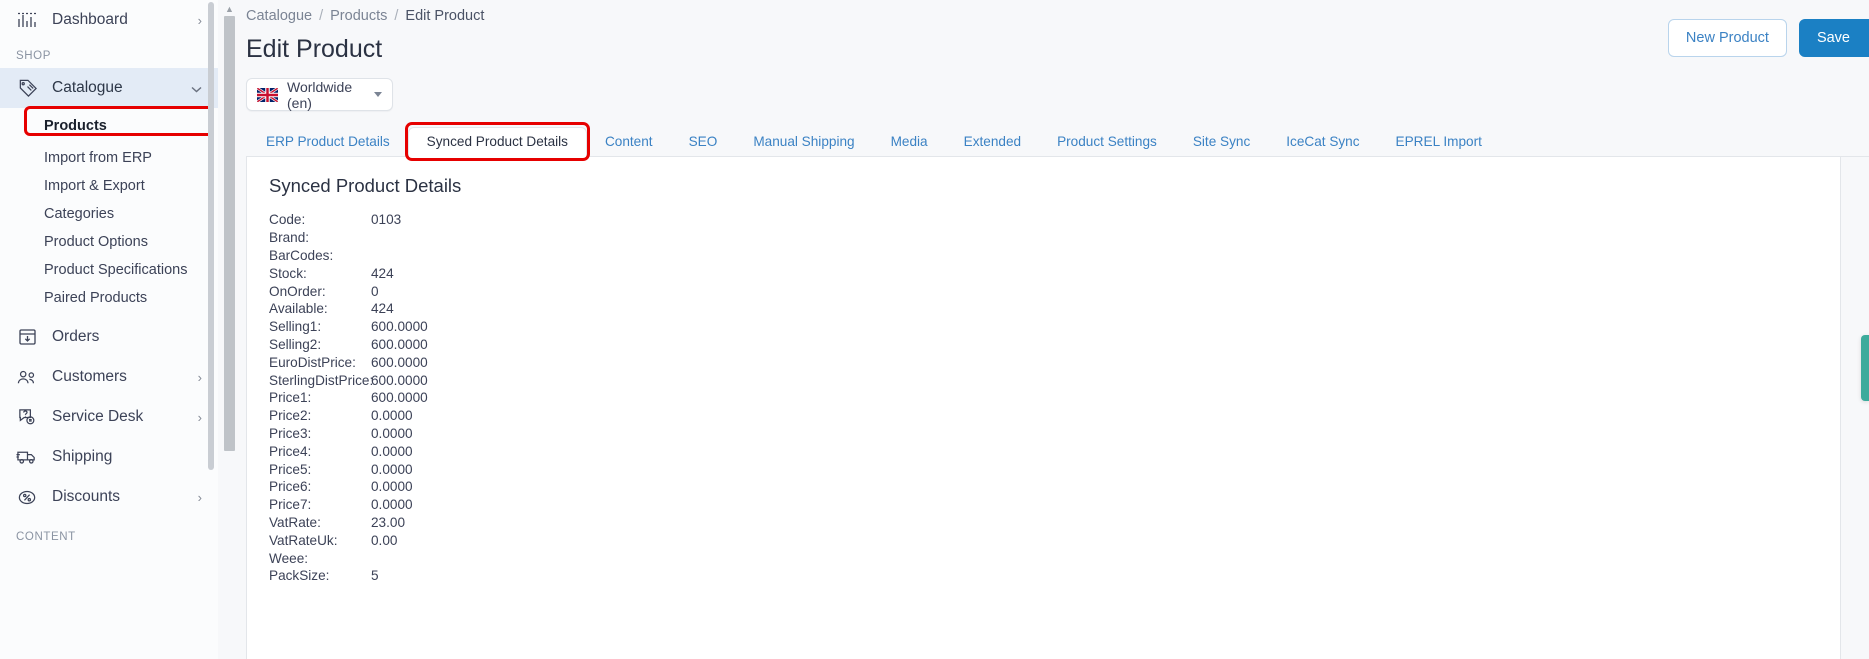 This screenshot has width=1869, height=659. Describe the element at coordinates (87, 87) in the screenshot. I see `sidebar-item-label: Catalogue` at that location.